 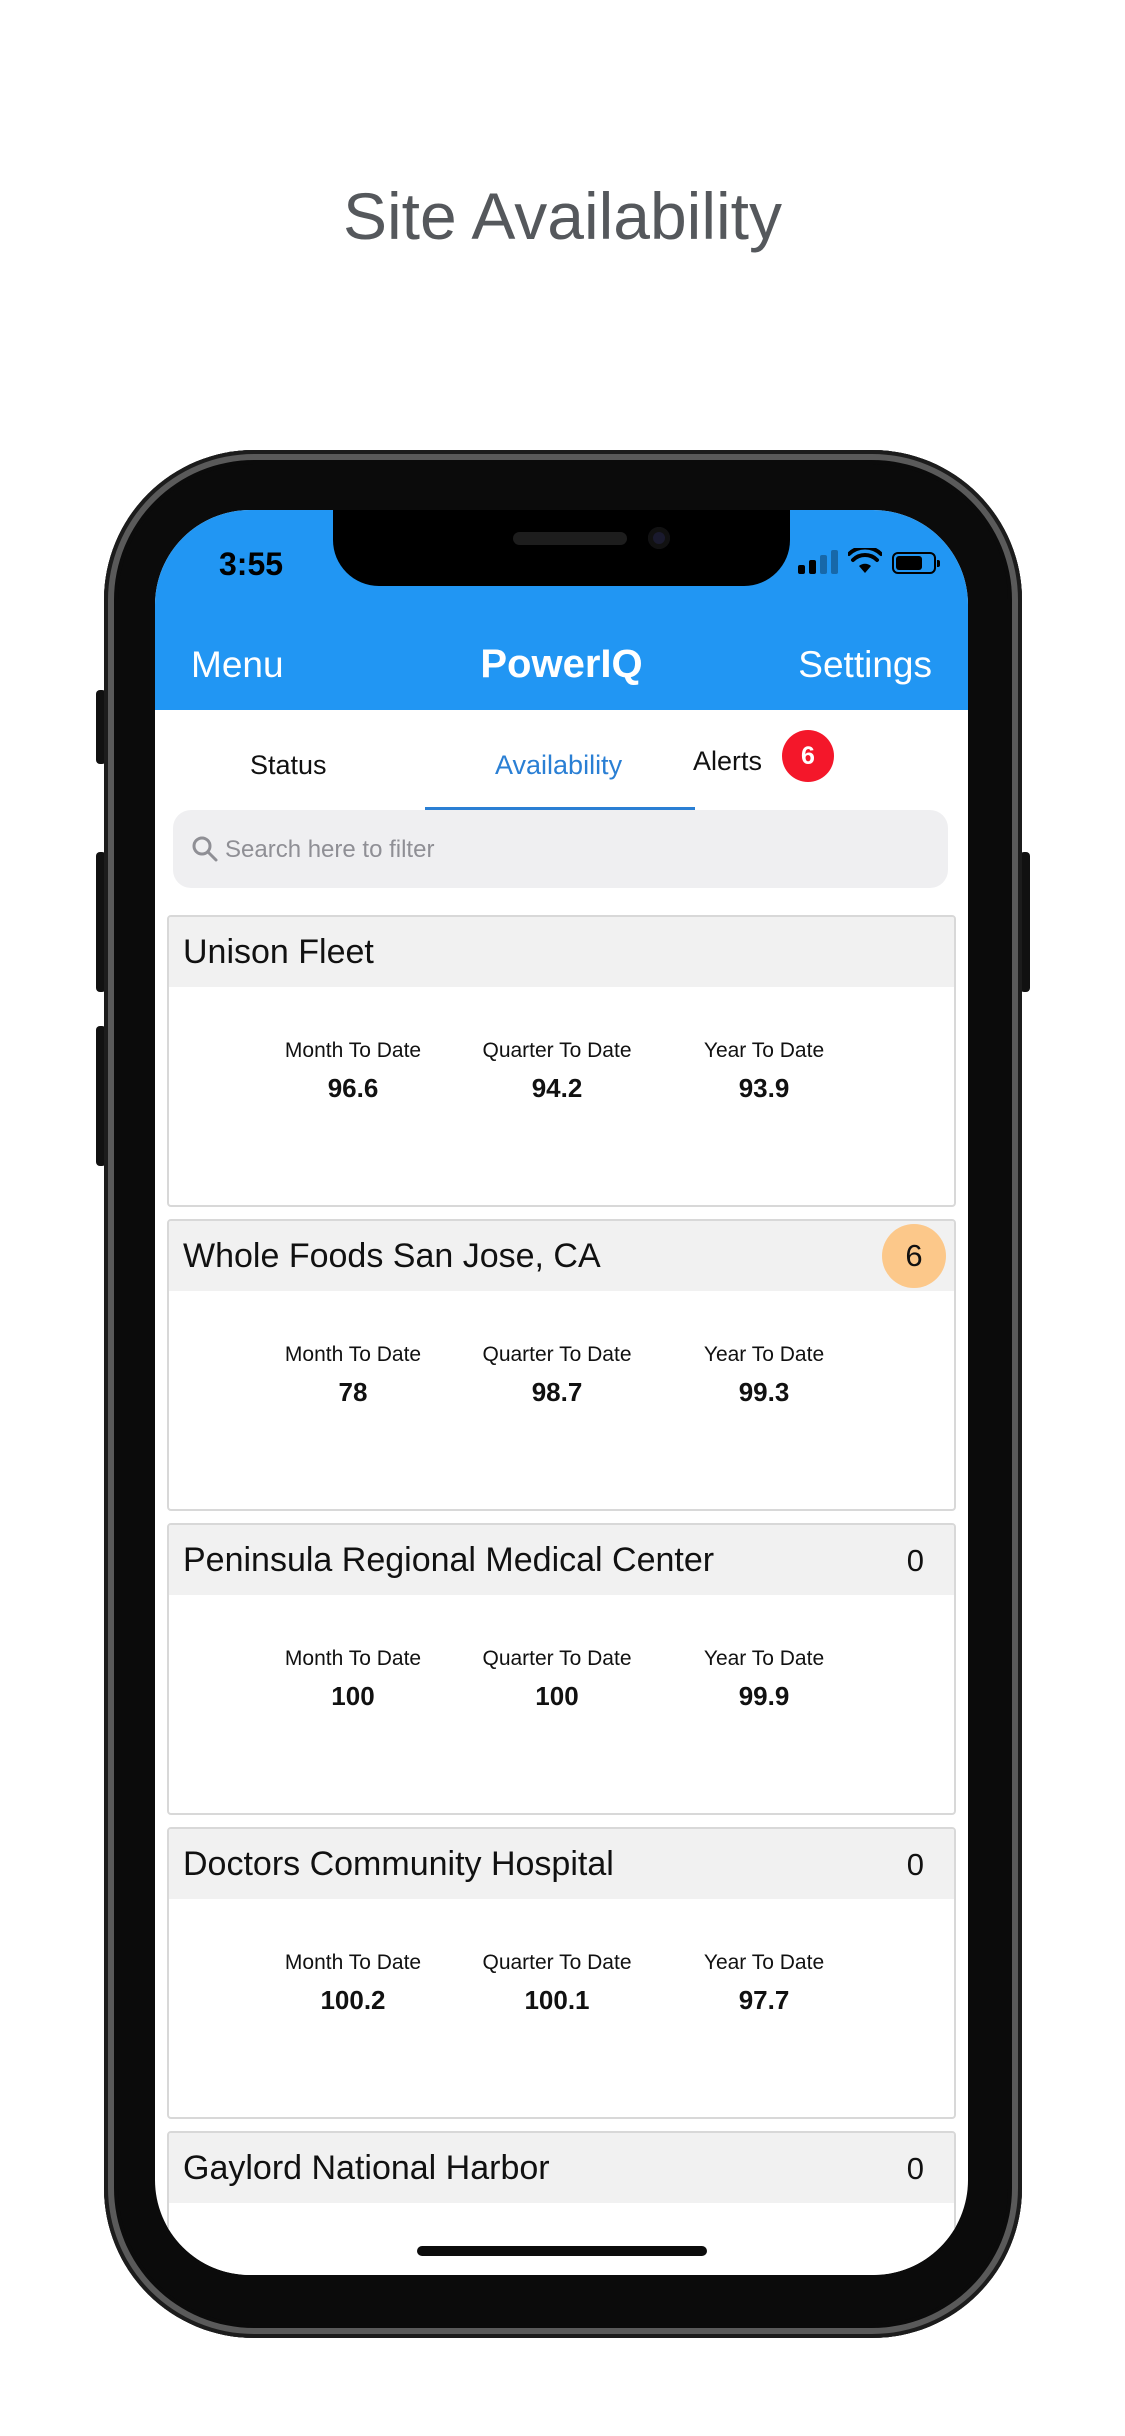 What do you see at coordinates (562, 216) in the screenshot?
I see `promo-title: Site Availability` at bounding box center [562, 216].